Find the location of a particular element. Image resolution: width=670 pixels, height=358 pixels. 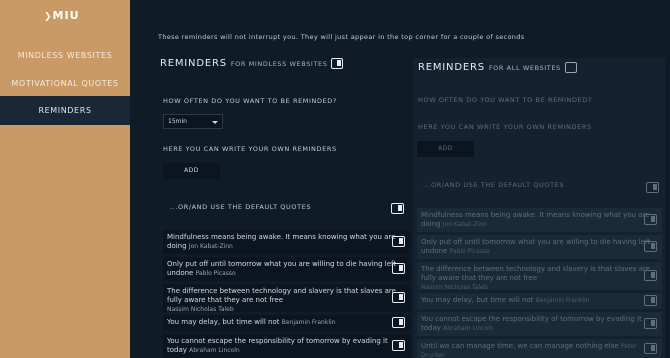

mindless-reminders-toggle is located at coordinates (337, 63).